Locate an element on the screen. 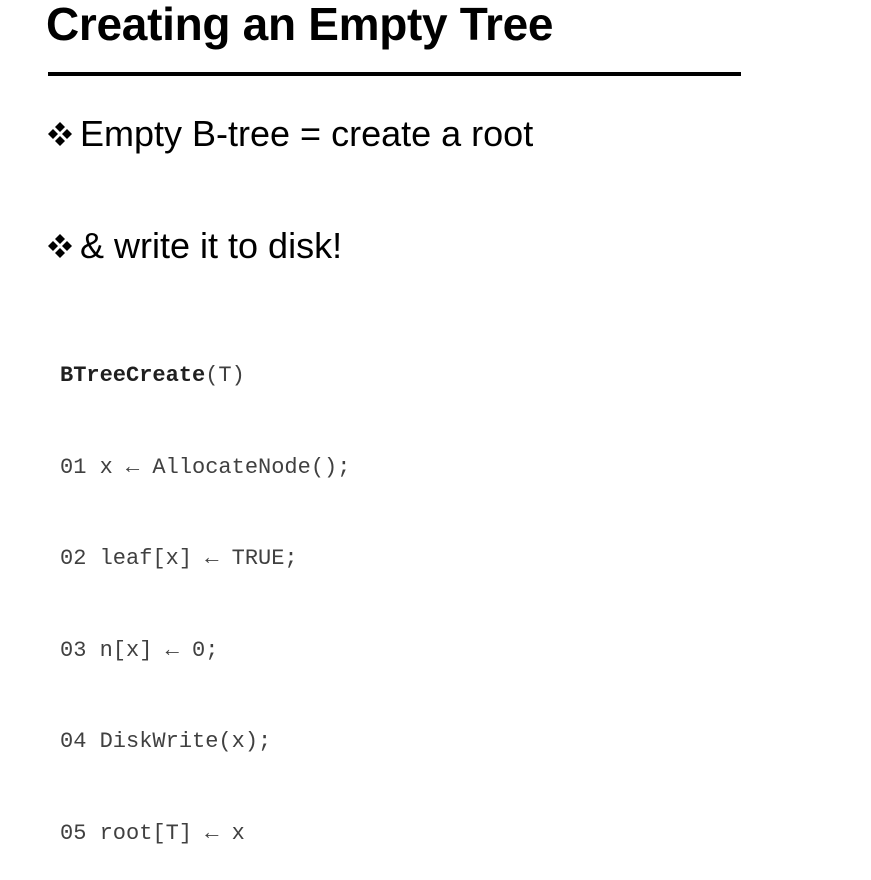 The image size is (871, 880). code-line: 02 leaf[x] ← TRUE; is located at coordinates (179, 558).